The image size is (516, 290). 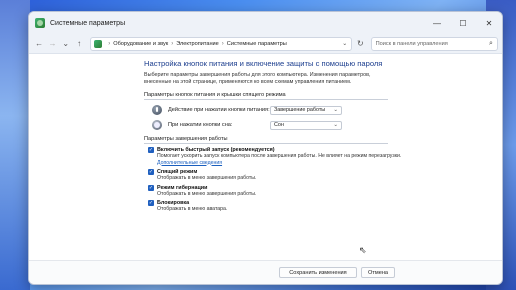 What do you see at coordinates (266, 140) in the screenshot?
I see `shutdown-section-title: Параметры завершения работы` at bounding box center [266, 140].